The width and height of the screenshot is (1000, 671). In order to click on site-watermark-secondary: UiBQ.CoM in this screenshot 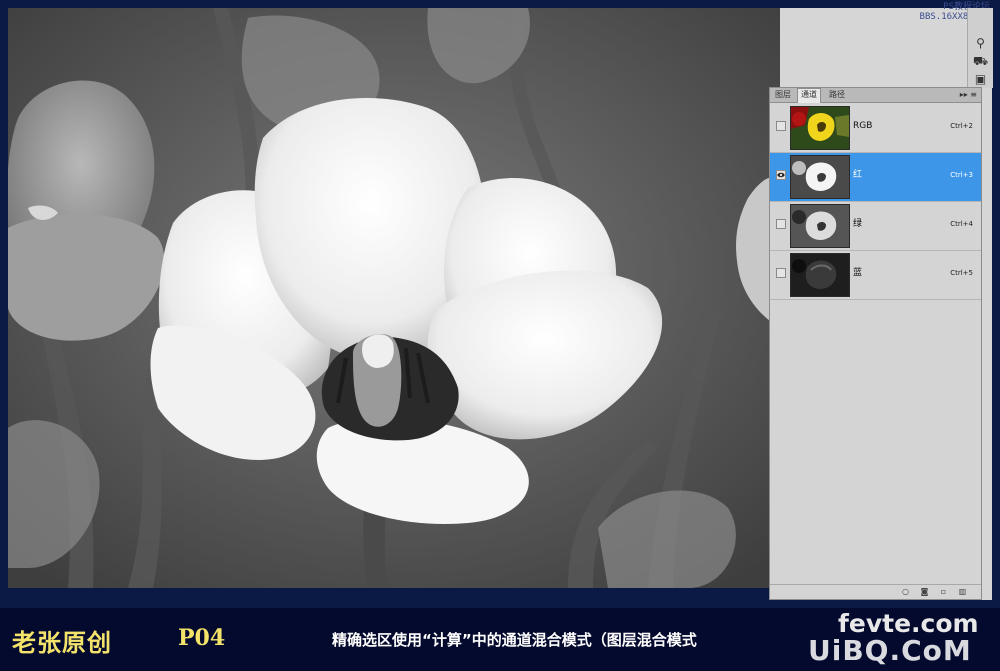, I will do `click(890, 650)`.